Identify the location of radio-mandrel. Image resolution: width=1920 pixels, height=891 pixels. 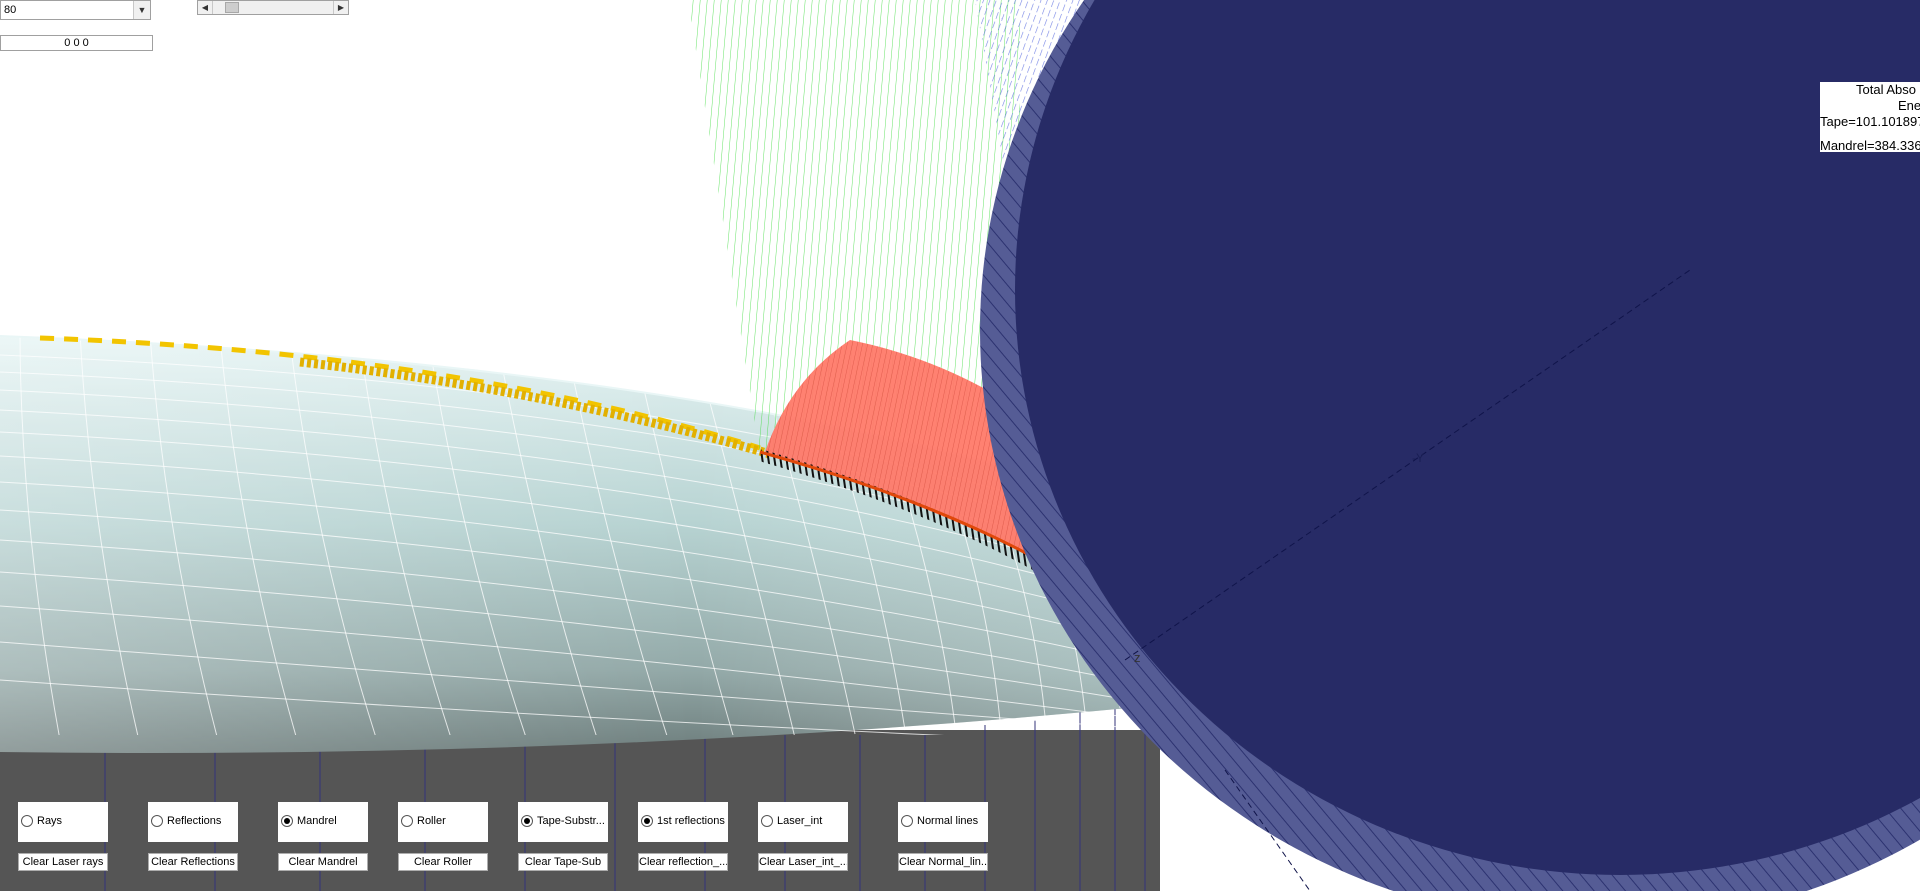
(287, 821).